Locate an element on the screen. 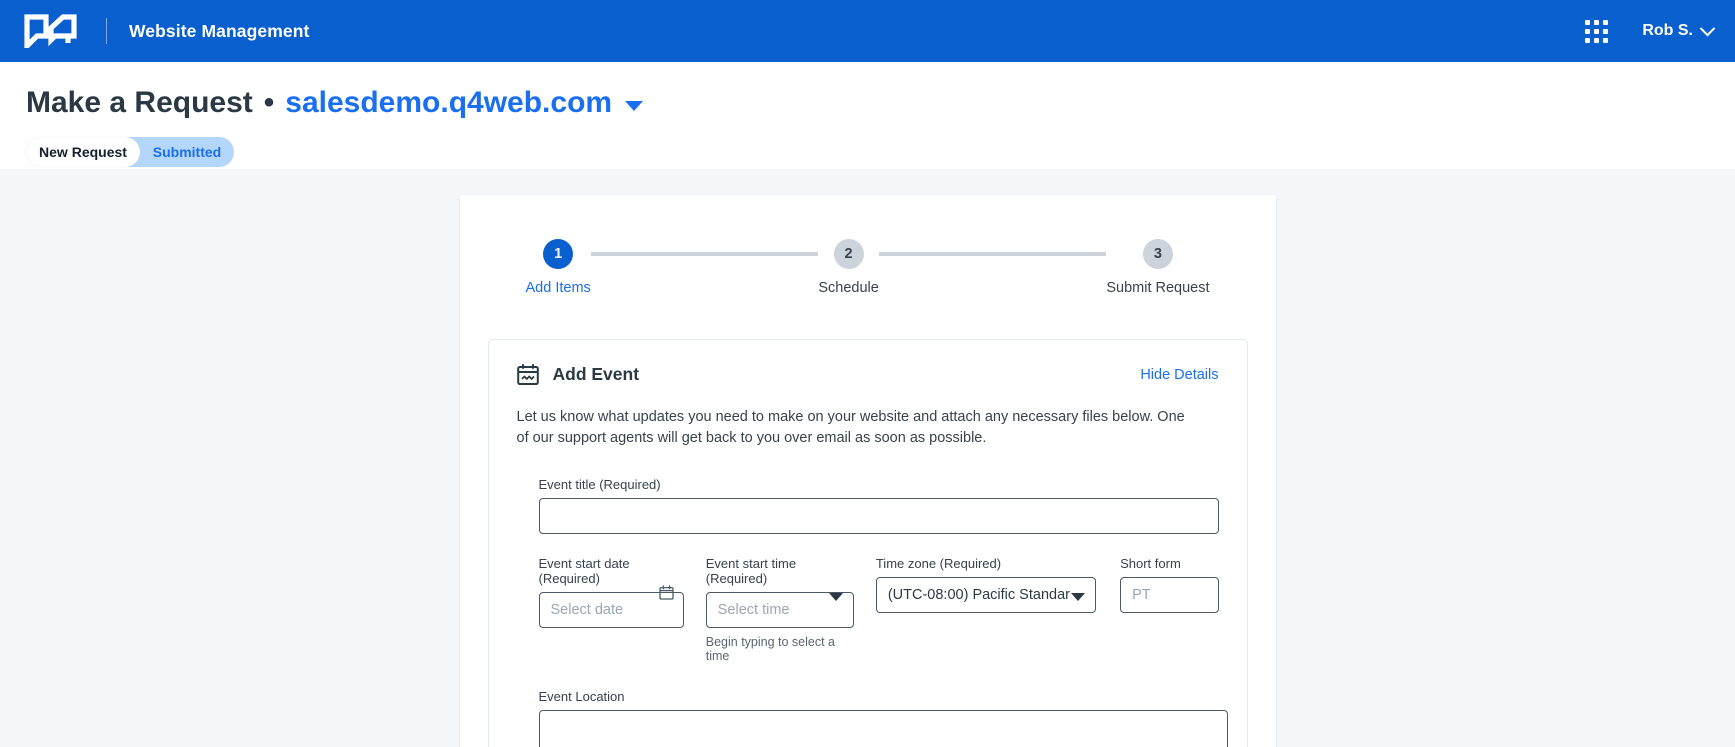 This screenshot has height=747, width=1735. top-navigation-bar: Website Management Rob S. is located at coordinates (867, 31).